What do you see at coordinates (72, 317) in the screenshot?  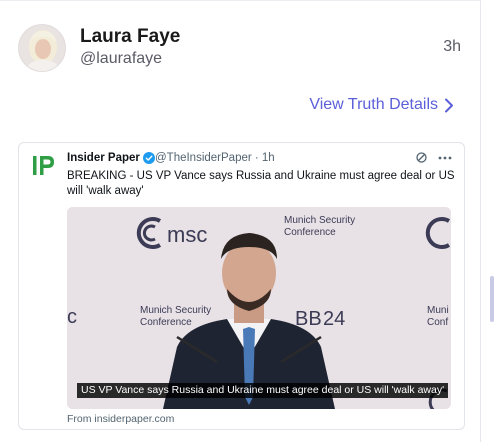 I see `svg-text: c` at bounding box center [72, 317].